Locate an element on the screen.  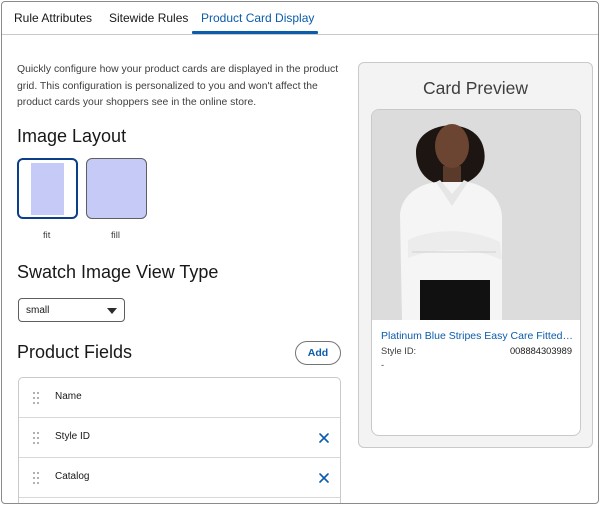
swatch-selected-value: small is located at coordinates (38, 310).